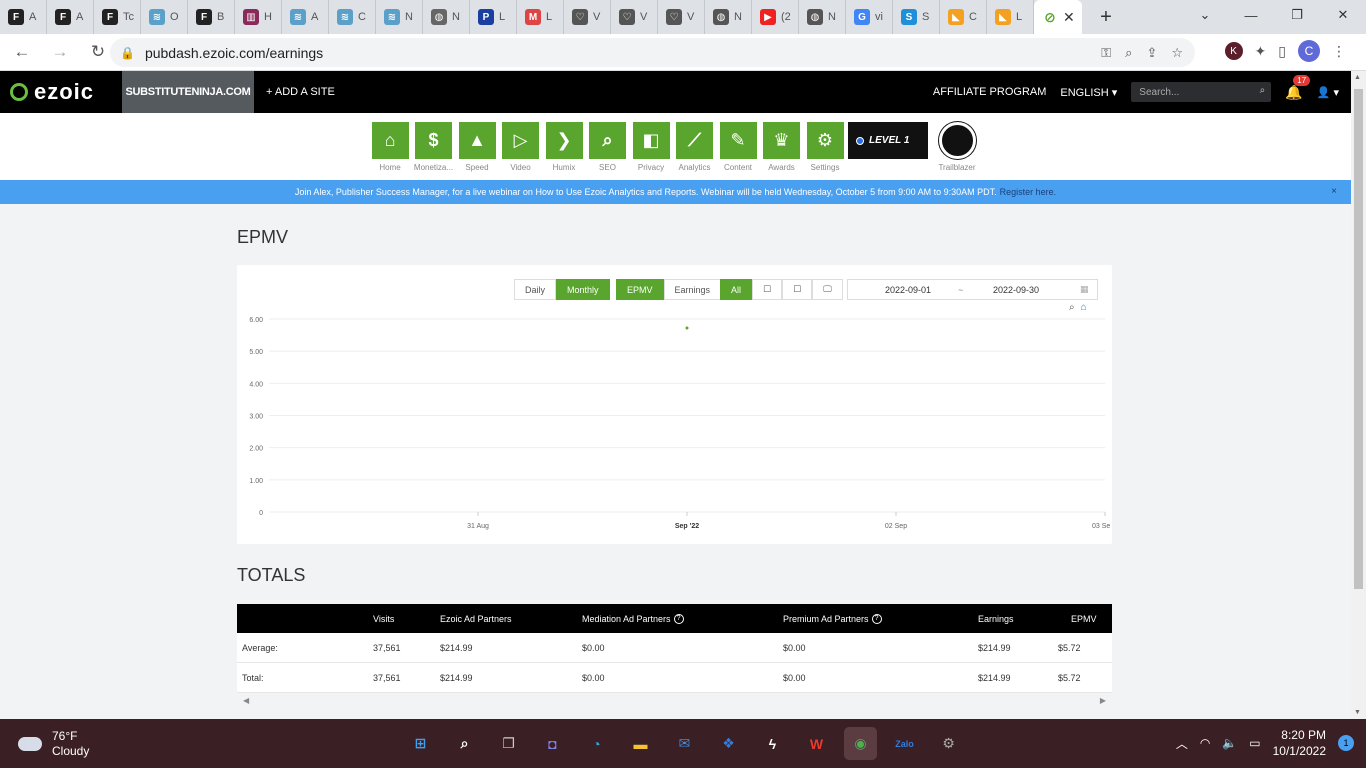 The width and height of the screenshot is (1366, 768). I want to click on table-horizontal-scrollbar: ◀ ▶, so click(674, 701).